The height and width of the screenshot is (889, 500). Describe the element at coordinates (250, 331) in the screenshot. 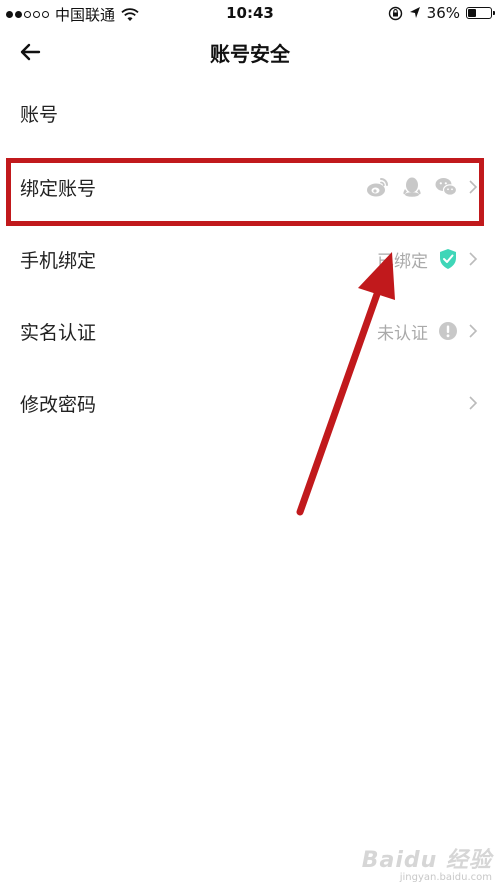

I see `row-real-name: 实名认证 未认证` at that location.